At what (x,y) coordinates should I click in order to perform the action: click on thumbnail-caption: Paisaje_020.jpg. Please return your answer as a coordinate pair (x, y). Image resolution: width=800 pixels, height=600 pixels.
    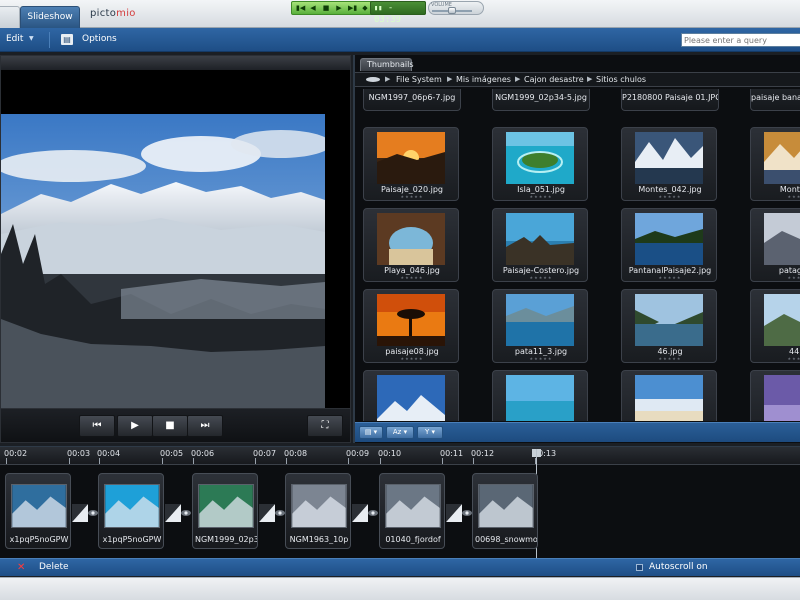
    Looking at the image, I should click on (412, 189).